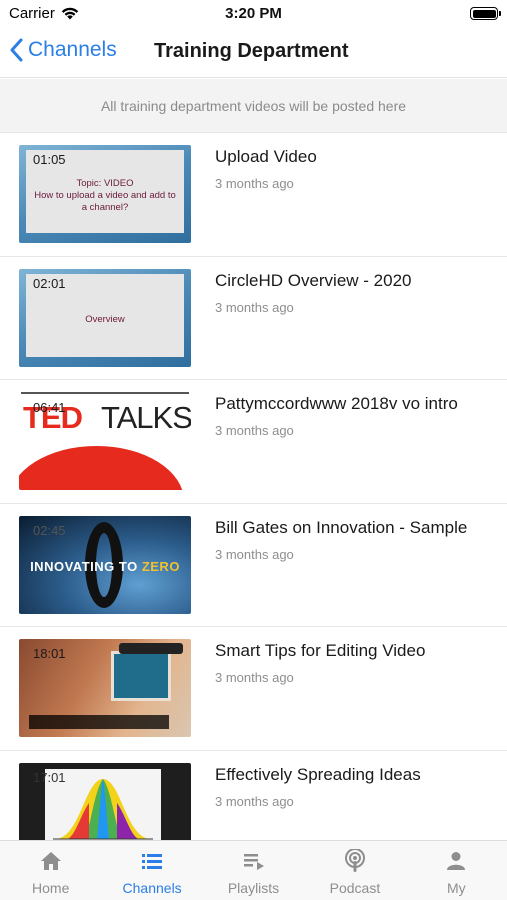 The width and height of the screenshot is (507, 900). I want to click on tab-label: Podcast, so click(355, 888).